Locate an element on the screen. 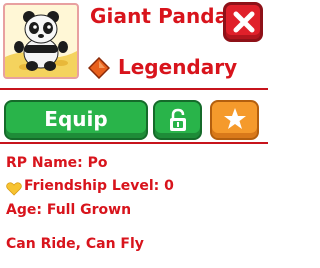 Image resolution: width=320 pixels, height=268 pixels. panda-icon is located at coordinates (41, 44).